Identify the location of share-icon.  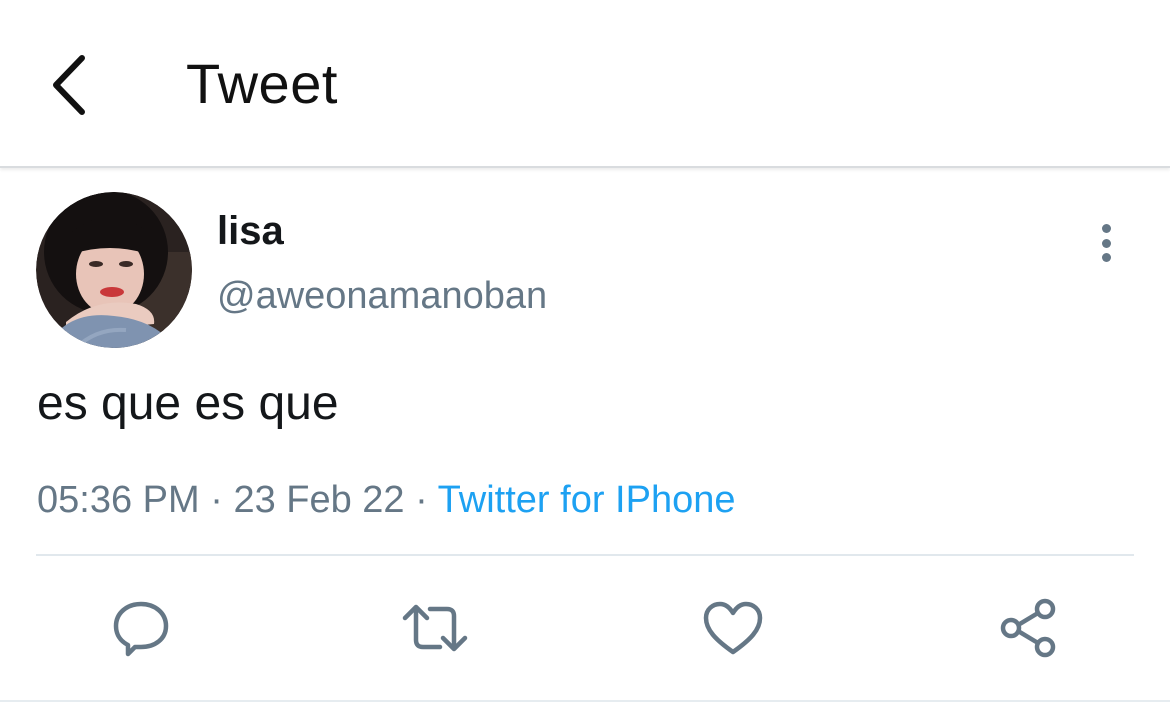
(1028, 628).